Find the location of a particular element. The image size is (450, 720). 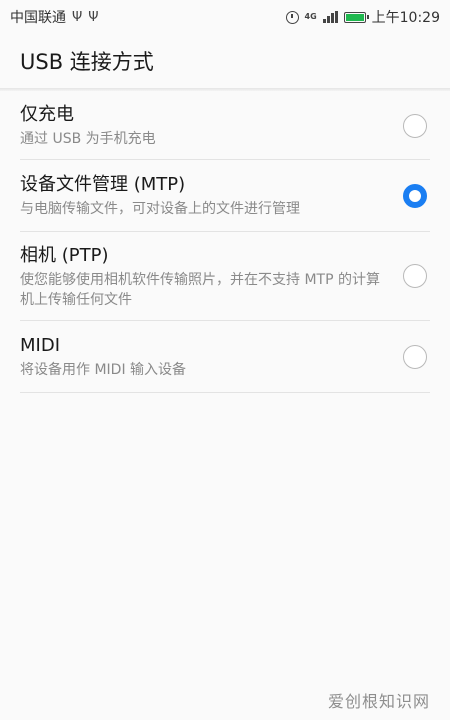

option-description: 将设备用作 MIDI 输入设备 is located at coordinates (103, 370).